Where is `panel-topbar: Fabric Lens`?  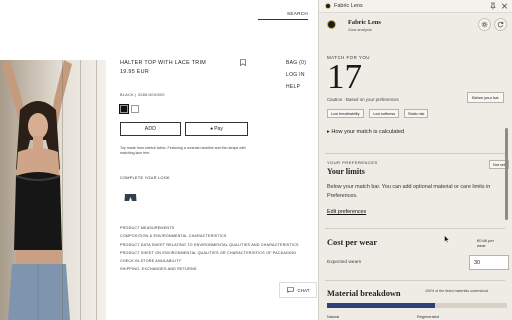
panel-topbar: Fabric Lens is located at coordinates (415, 6).